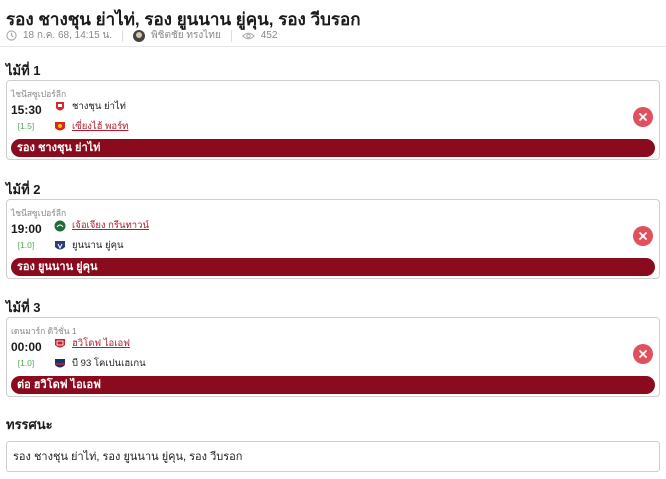 This screenshot has width=666, height=479. I want to click on author-name: พิชิตชัย ทรงไทย, so click(186, 35).